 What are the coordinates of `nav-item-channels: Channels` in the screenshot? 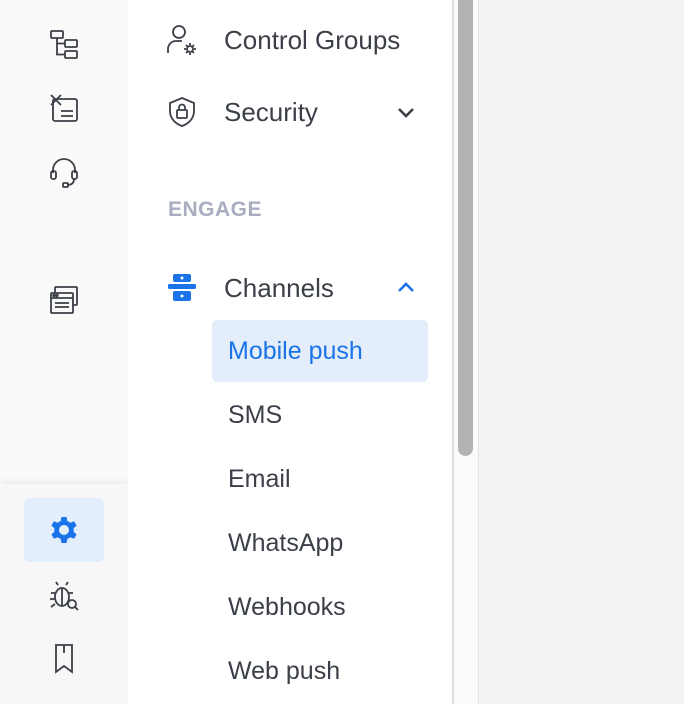 It's located at (296, 288).